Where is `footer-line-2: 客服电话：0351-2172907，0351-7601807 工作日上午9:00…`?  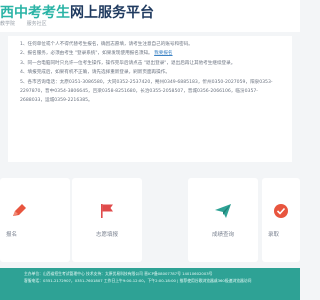
footer-line-2: 客服电话：0351-2172907，0351-7601807 工作日上午9:00… is located at coordinates (138, 280).